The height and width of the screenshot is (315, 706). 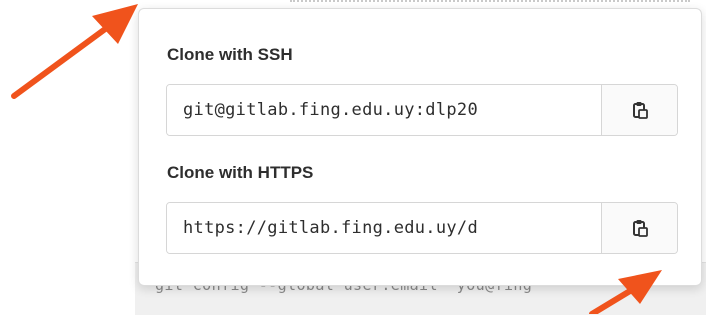 I want to click on copy-ssh-url-button, so click(x=639, y=110).